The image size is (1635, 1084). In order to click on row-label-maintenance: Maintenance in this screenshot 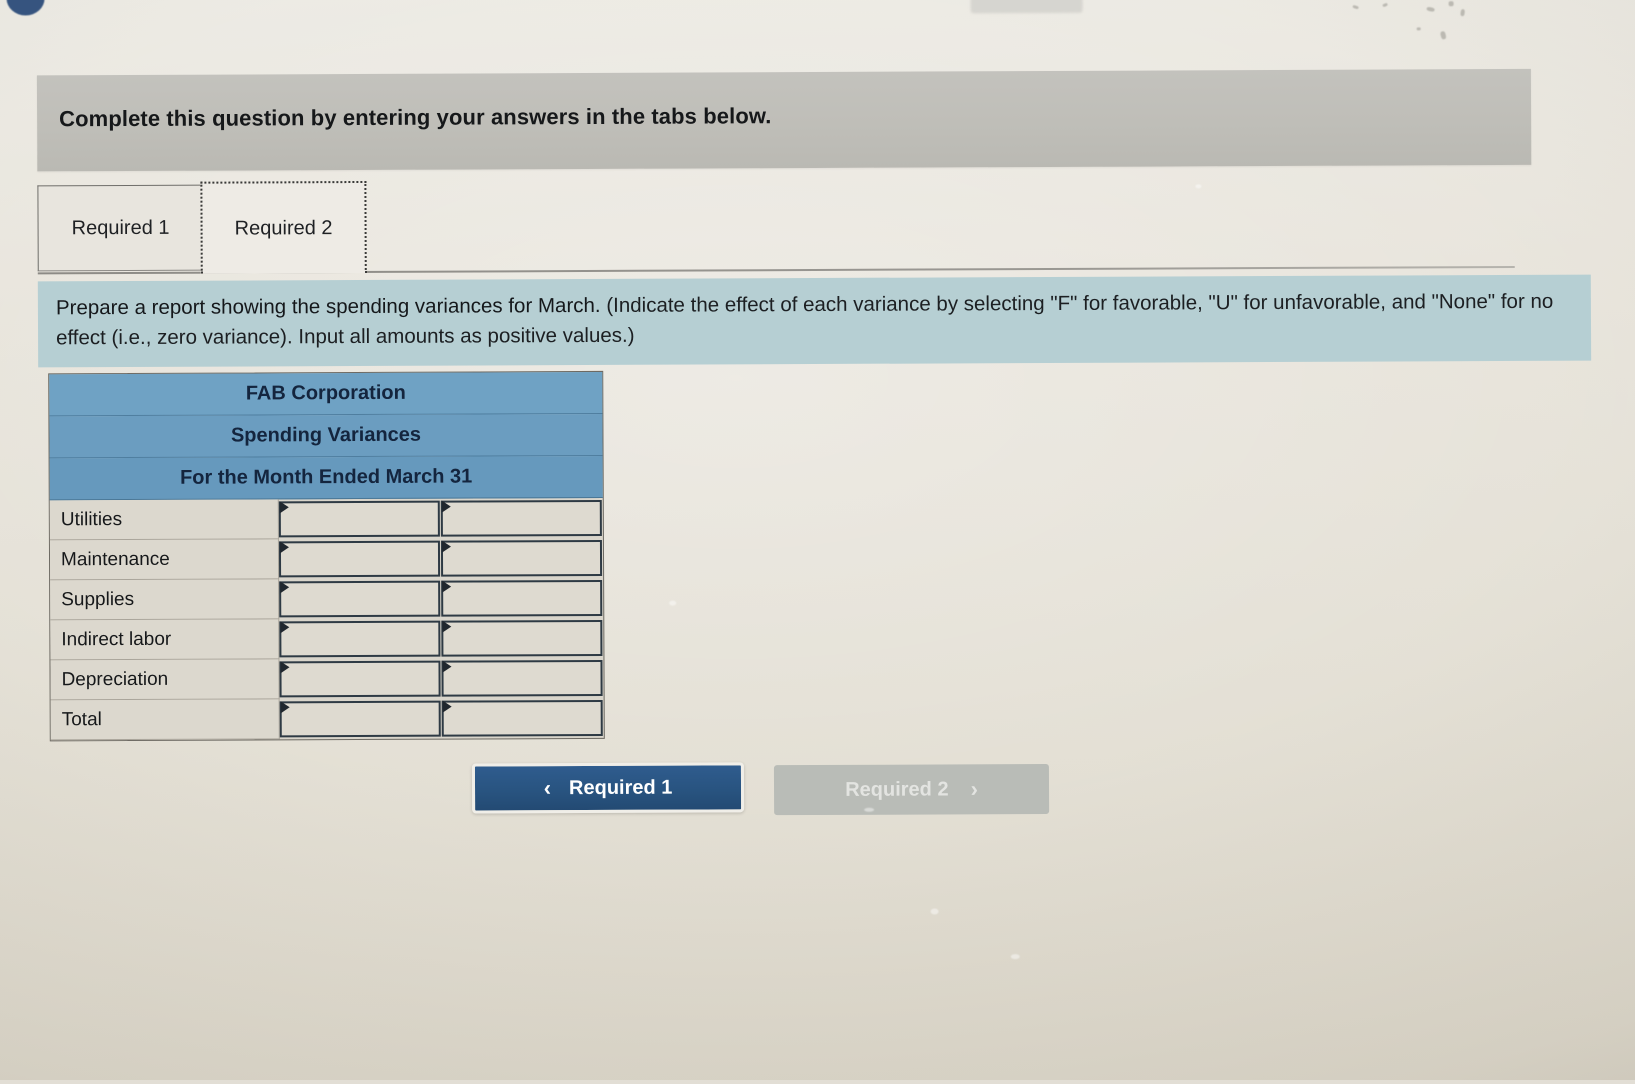, I will do `click(164, 559)`.